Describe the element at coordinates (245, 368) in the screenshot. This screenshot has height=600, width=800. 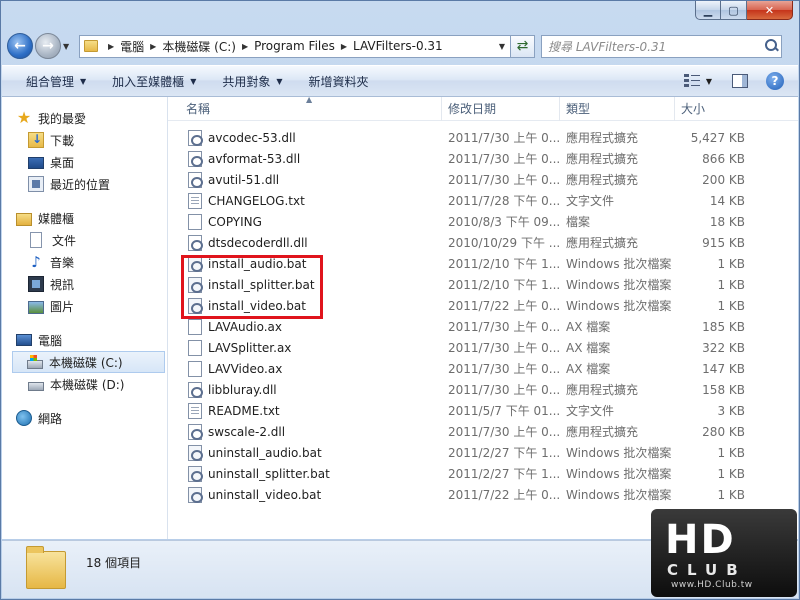
I see `file-name: LAVVideo.ax` at that location.